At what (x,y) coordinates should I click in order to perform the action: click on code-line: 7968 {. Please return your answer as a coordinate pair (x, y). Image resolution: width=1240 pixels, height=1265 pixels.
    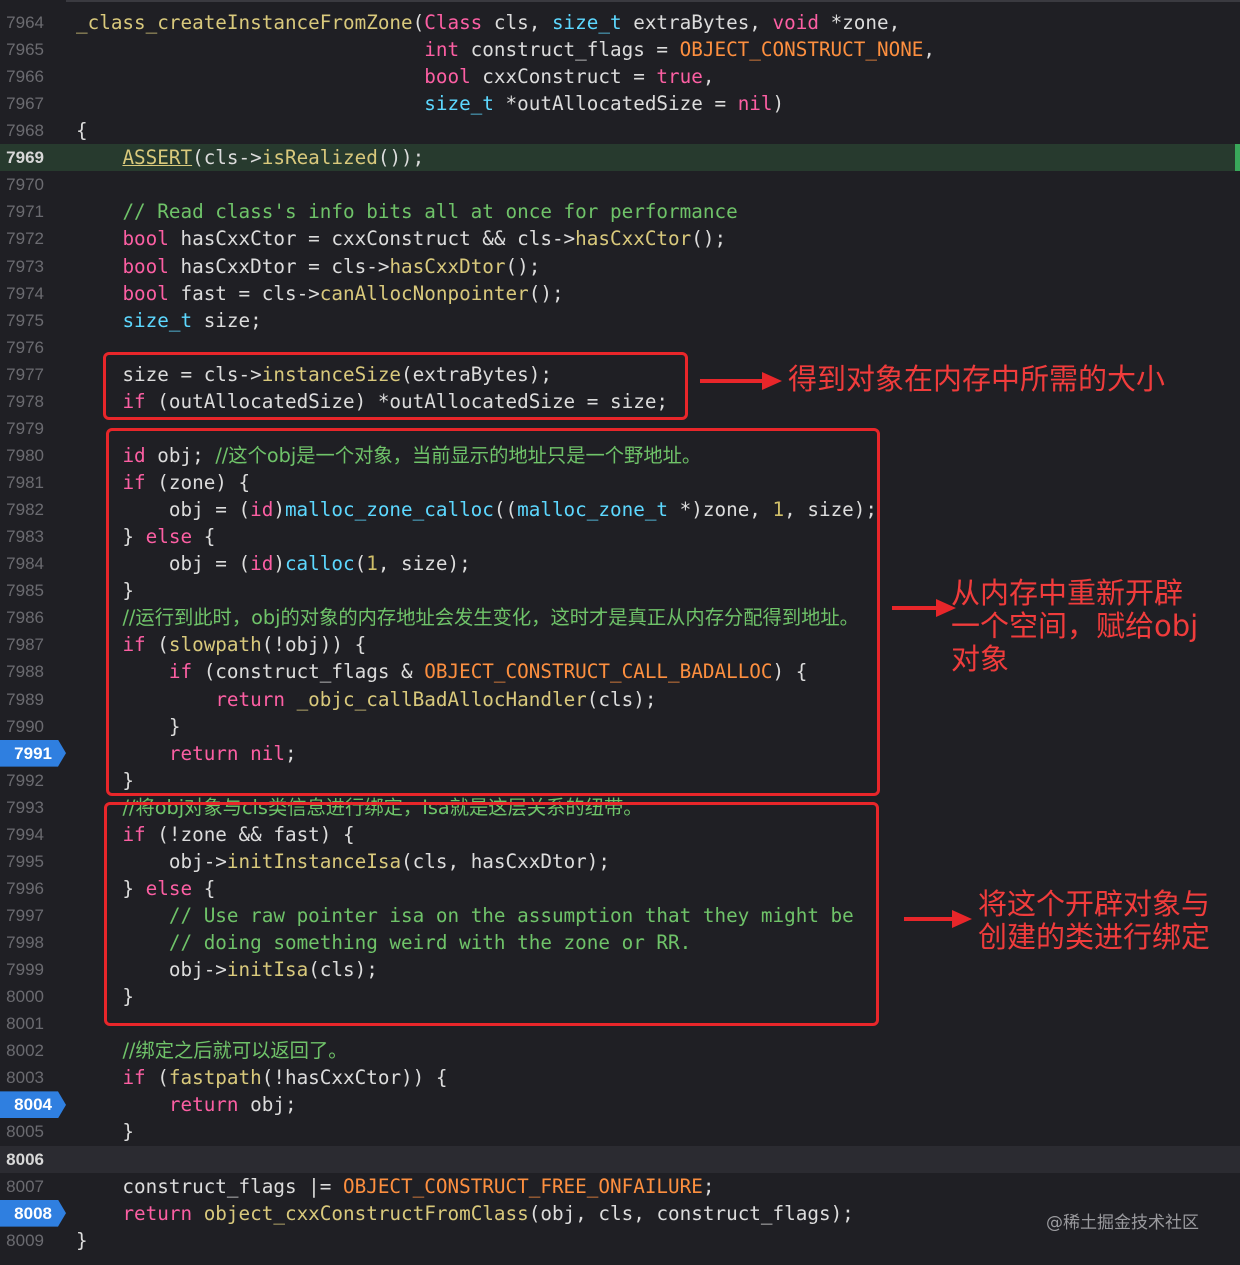
    Looking at the image, I should click on (620, 130).